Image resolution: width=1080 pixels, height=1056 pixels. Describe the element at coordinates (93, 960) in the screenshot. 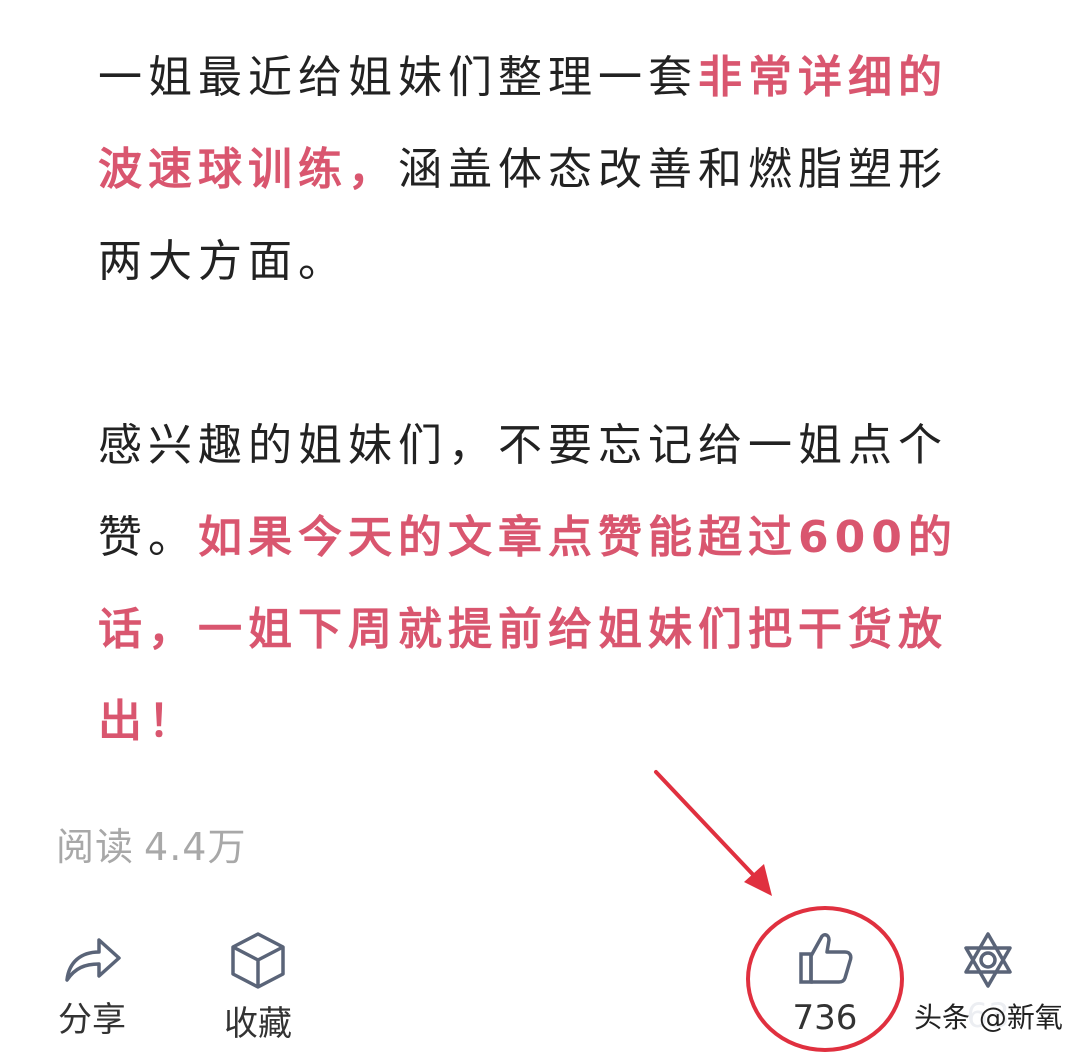

I see `share-arrow-icon` at that location.